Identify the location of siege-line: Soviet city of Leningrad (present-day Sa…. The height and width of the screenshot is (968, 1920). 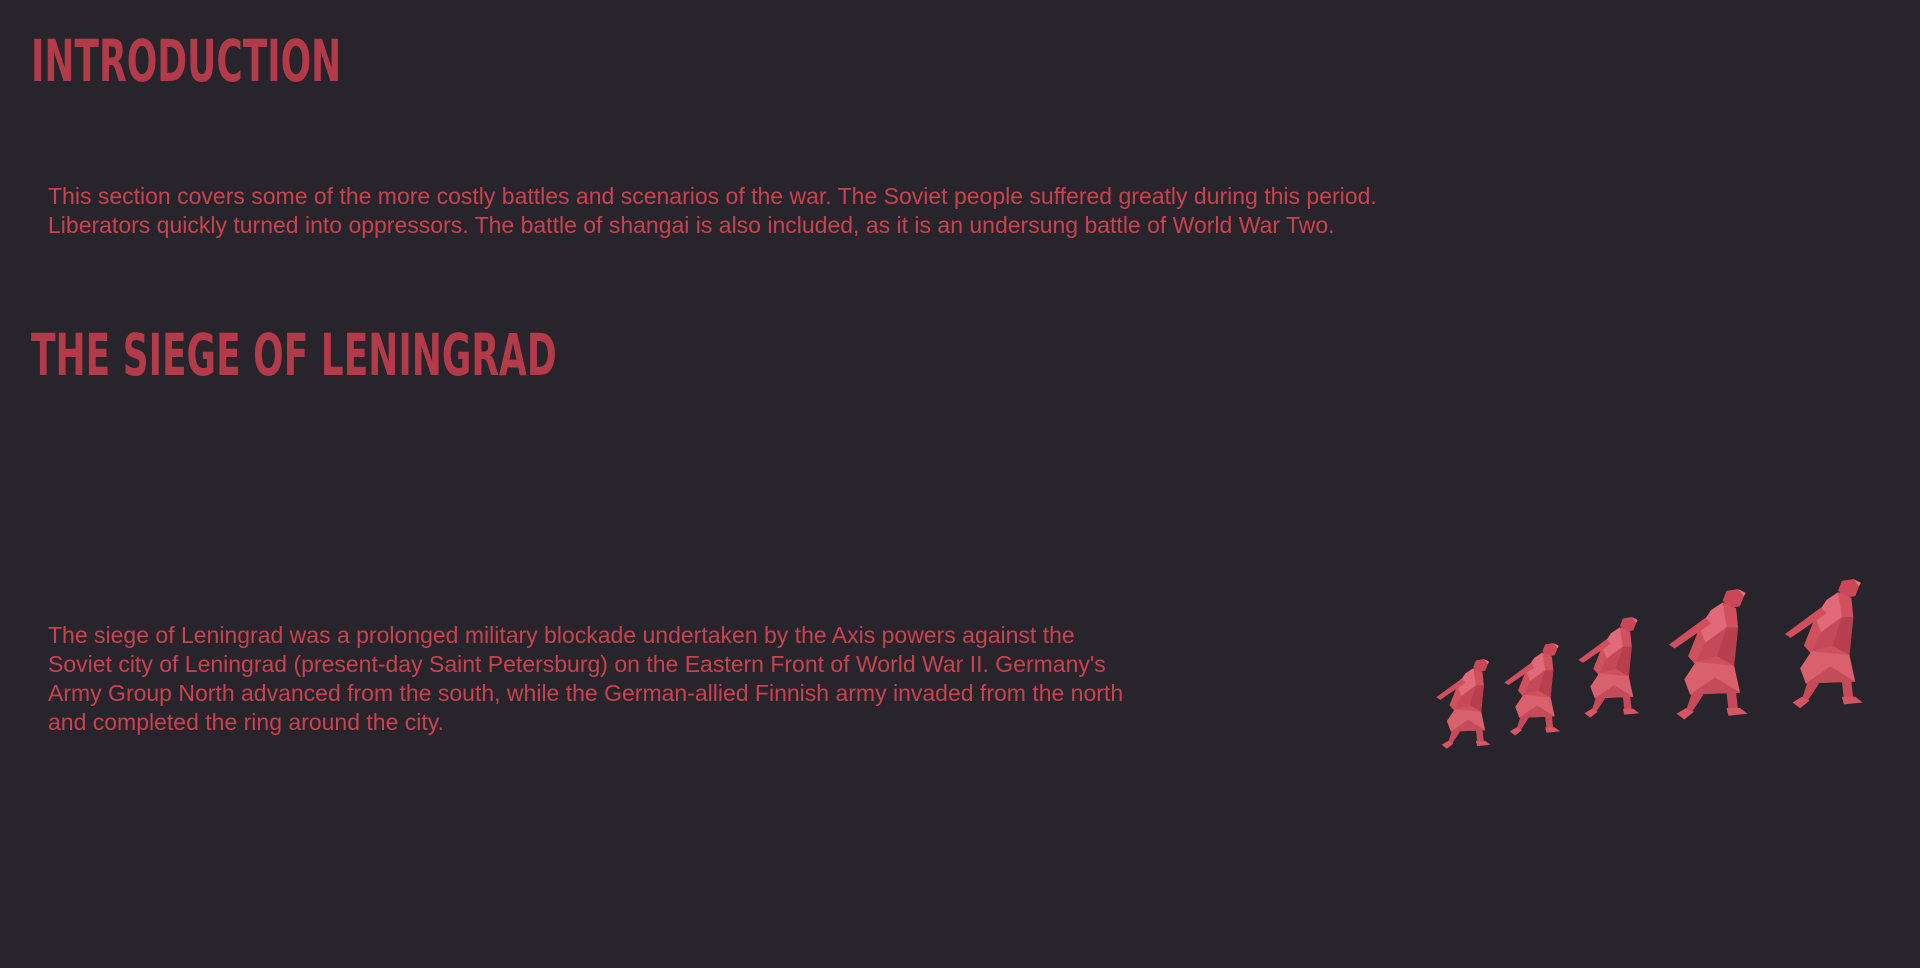
(577, 664).